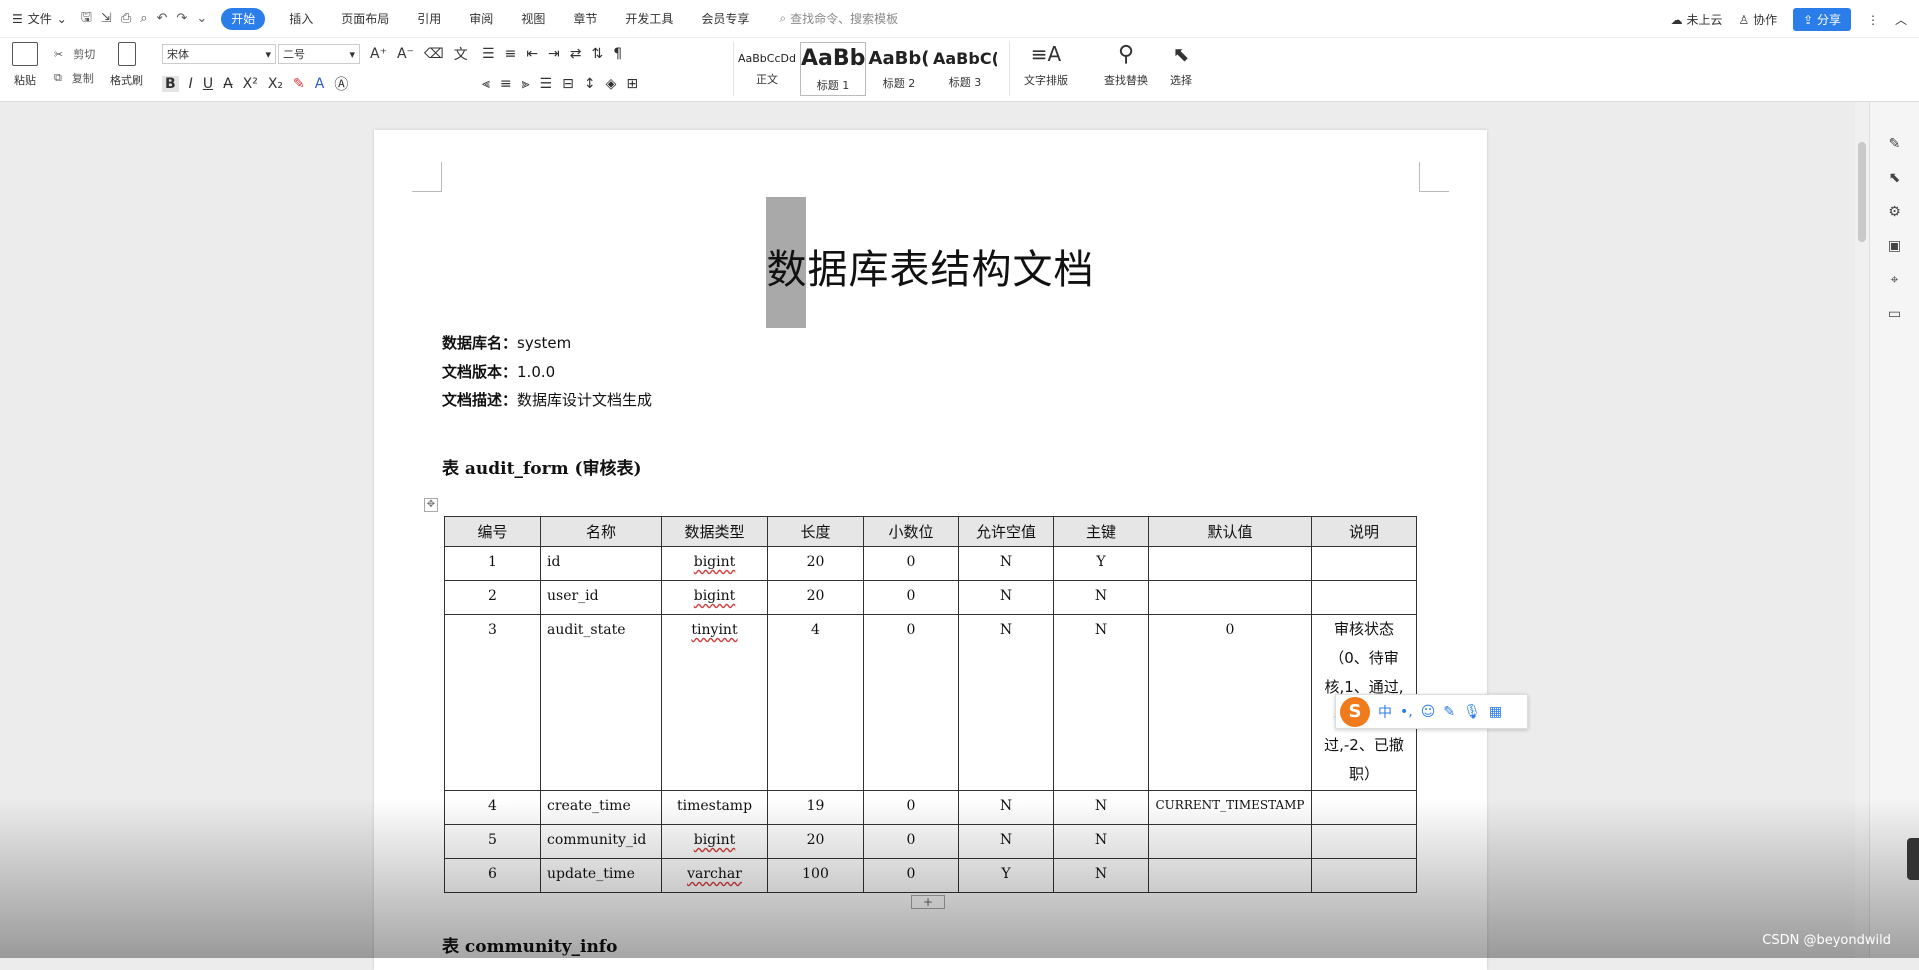 This screenshot has width=1919, height=970. What do you see at coordinates (1230, 703) in the screenshot?
I see `cell-default: 0` at bounding box center [1230, 703].